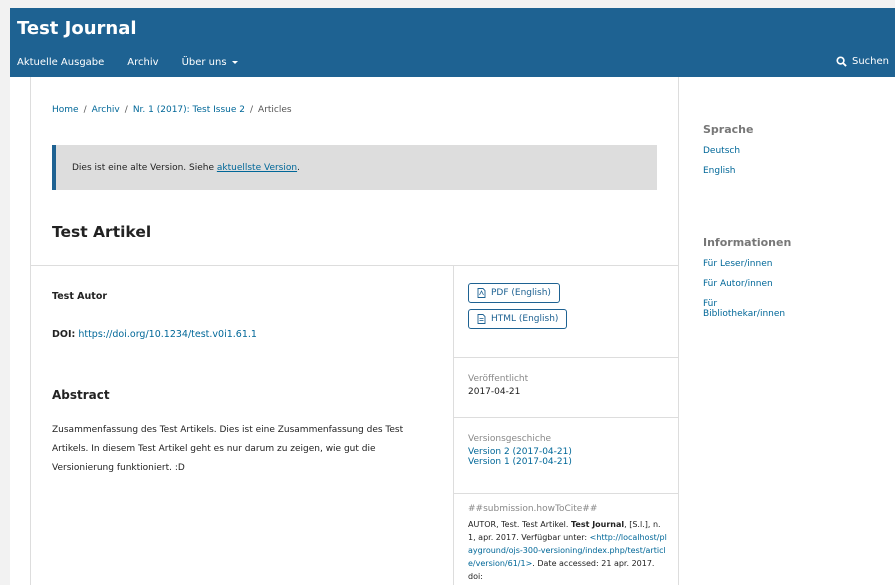  What do you see at coordinates (728, 171) in the screenshot?
I see `language-english: English` at bounding box center [728, 171].